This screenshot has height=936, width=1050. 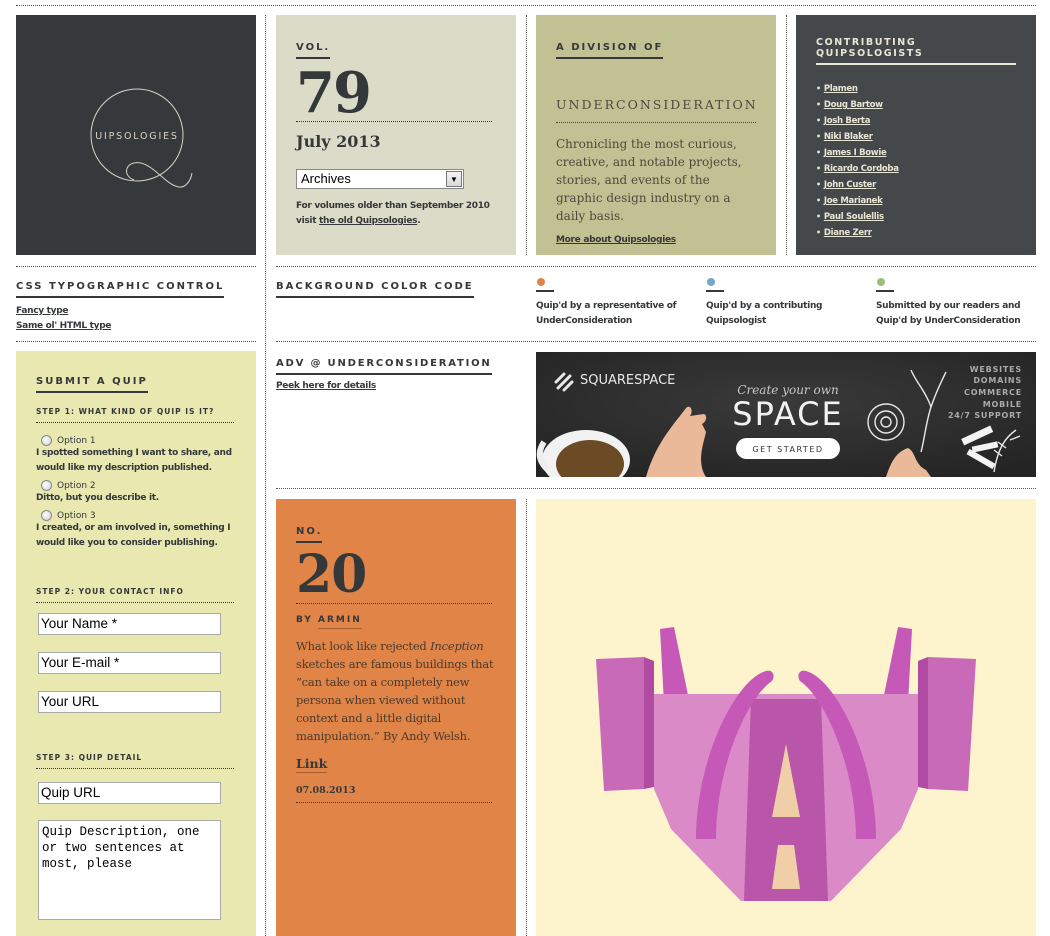 I want to click on contributor-item: Niki Blaker, so click(x=916, y=137).